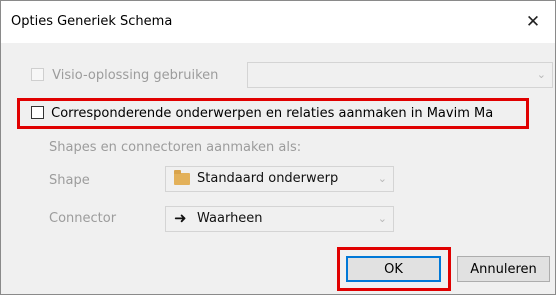 This screenshot has width=556, height=295. What do you see at coordinates (92, 21) in the screenshot?
I see `dialog-title: Opties Generiek Schema` at bounding box center [92, 21].